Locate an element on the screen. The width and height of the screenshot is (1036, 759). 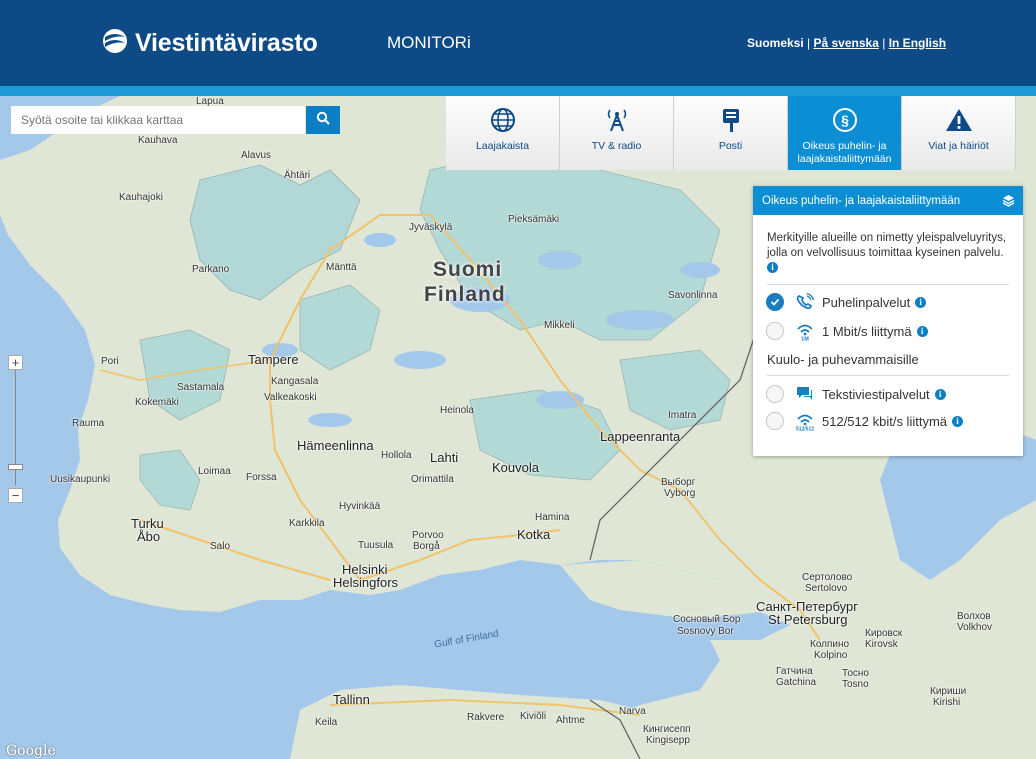
city-label: Hyvinkää is located at coordinates (360, 506).